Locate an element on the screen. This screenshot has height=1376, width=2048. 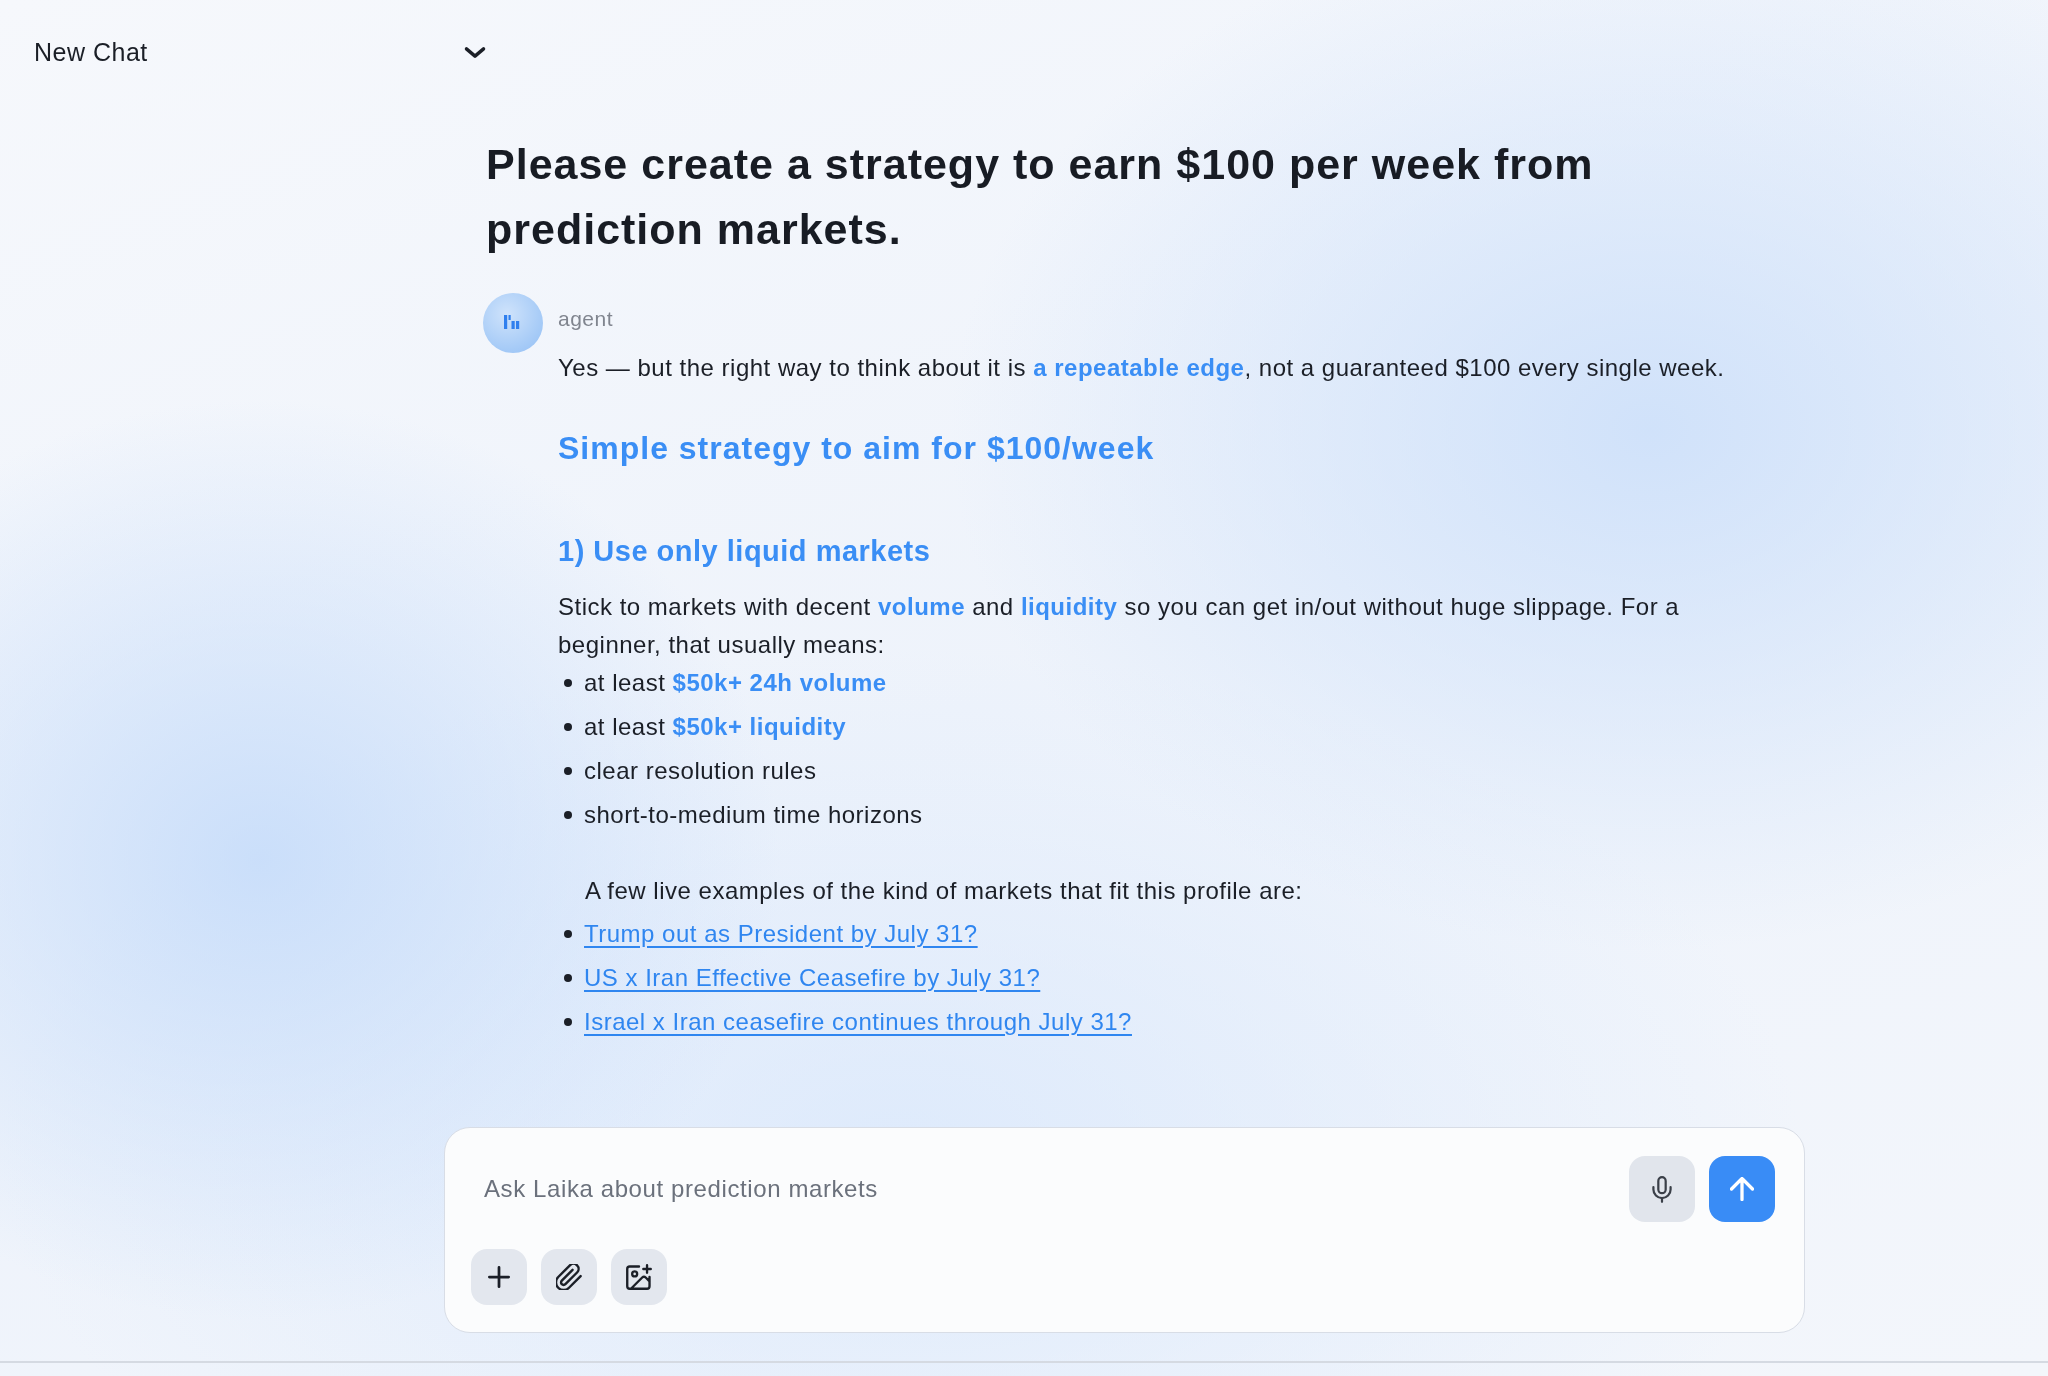
arrow-up-icon is located at coordinates (1742, 1189).